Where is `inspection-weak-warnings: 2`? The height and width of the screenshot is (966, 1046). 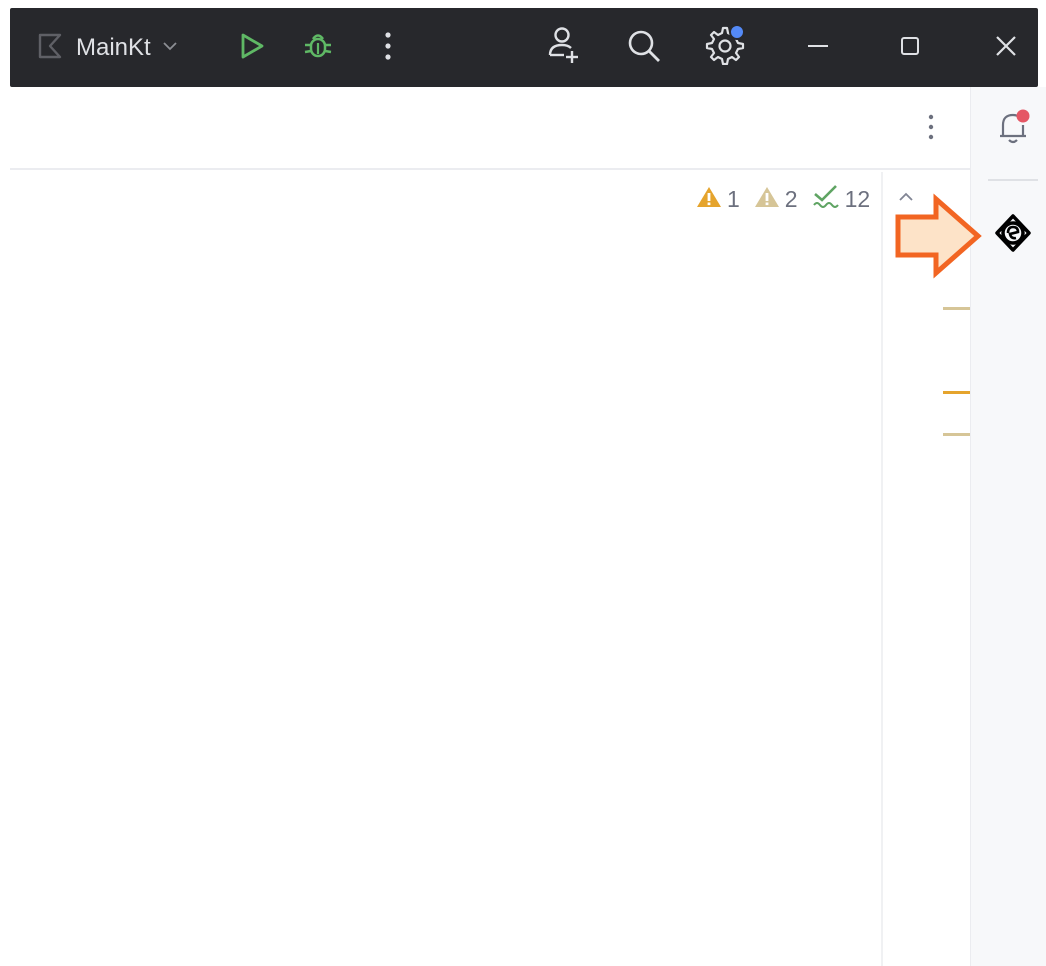 inspection-weak-warnings: 2 is located at coordinates (776, 199).